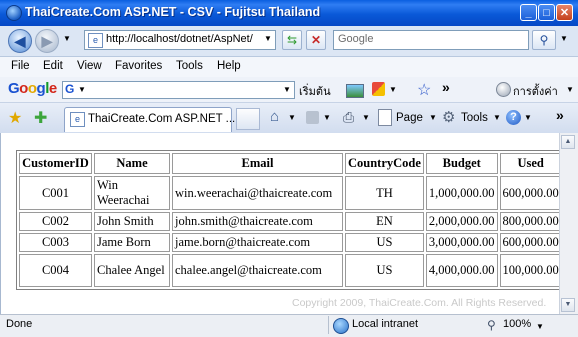  What do you see at coordinates (55, 242) in the screenshot?
I see `cell-customerid: C003` at bounding box center [55, 242].